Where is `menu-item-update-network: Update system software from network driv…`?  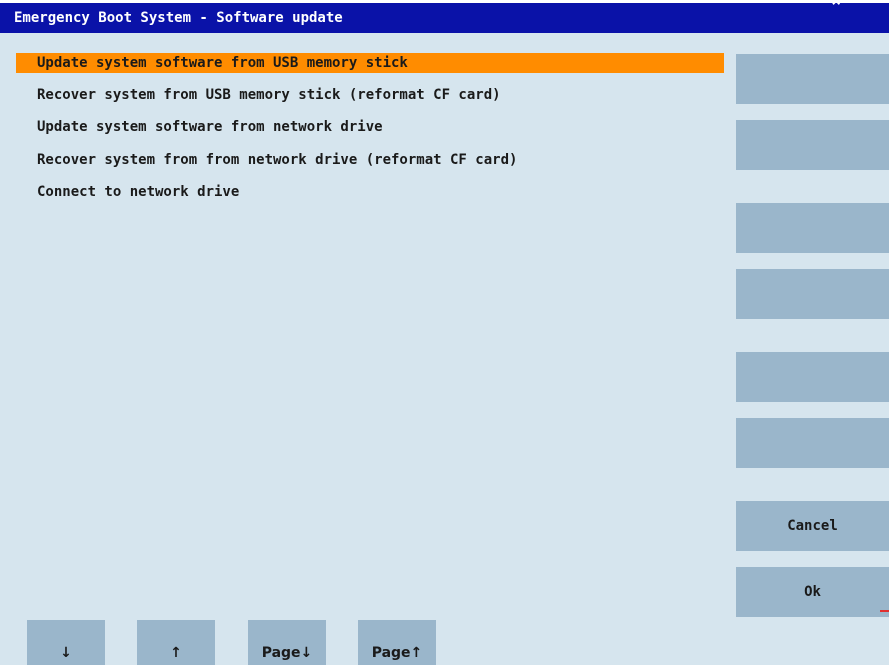 menu-item-update-network: Update system software from network driv… is located at coordinates (370, 127).